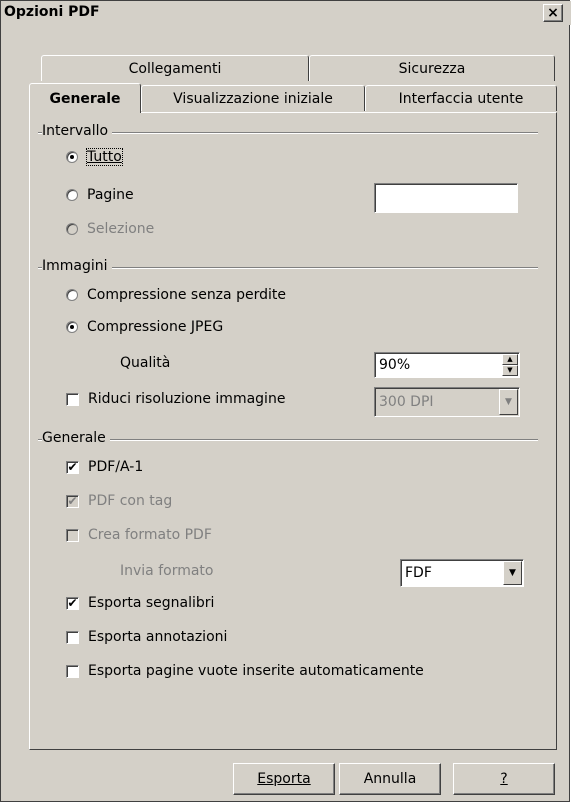 This screenshot has width=572, height=804. I want to click on tab-label: Generale, so click(85, 98).